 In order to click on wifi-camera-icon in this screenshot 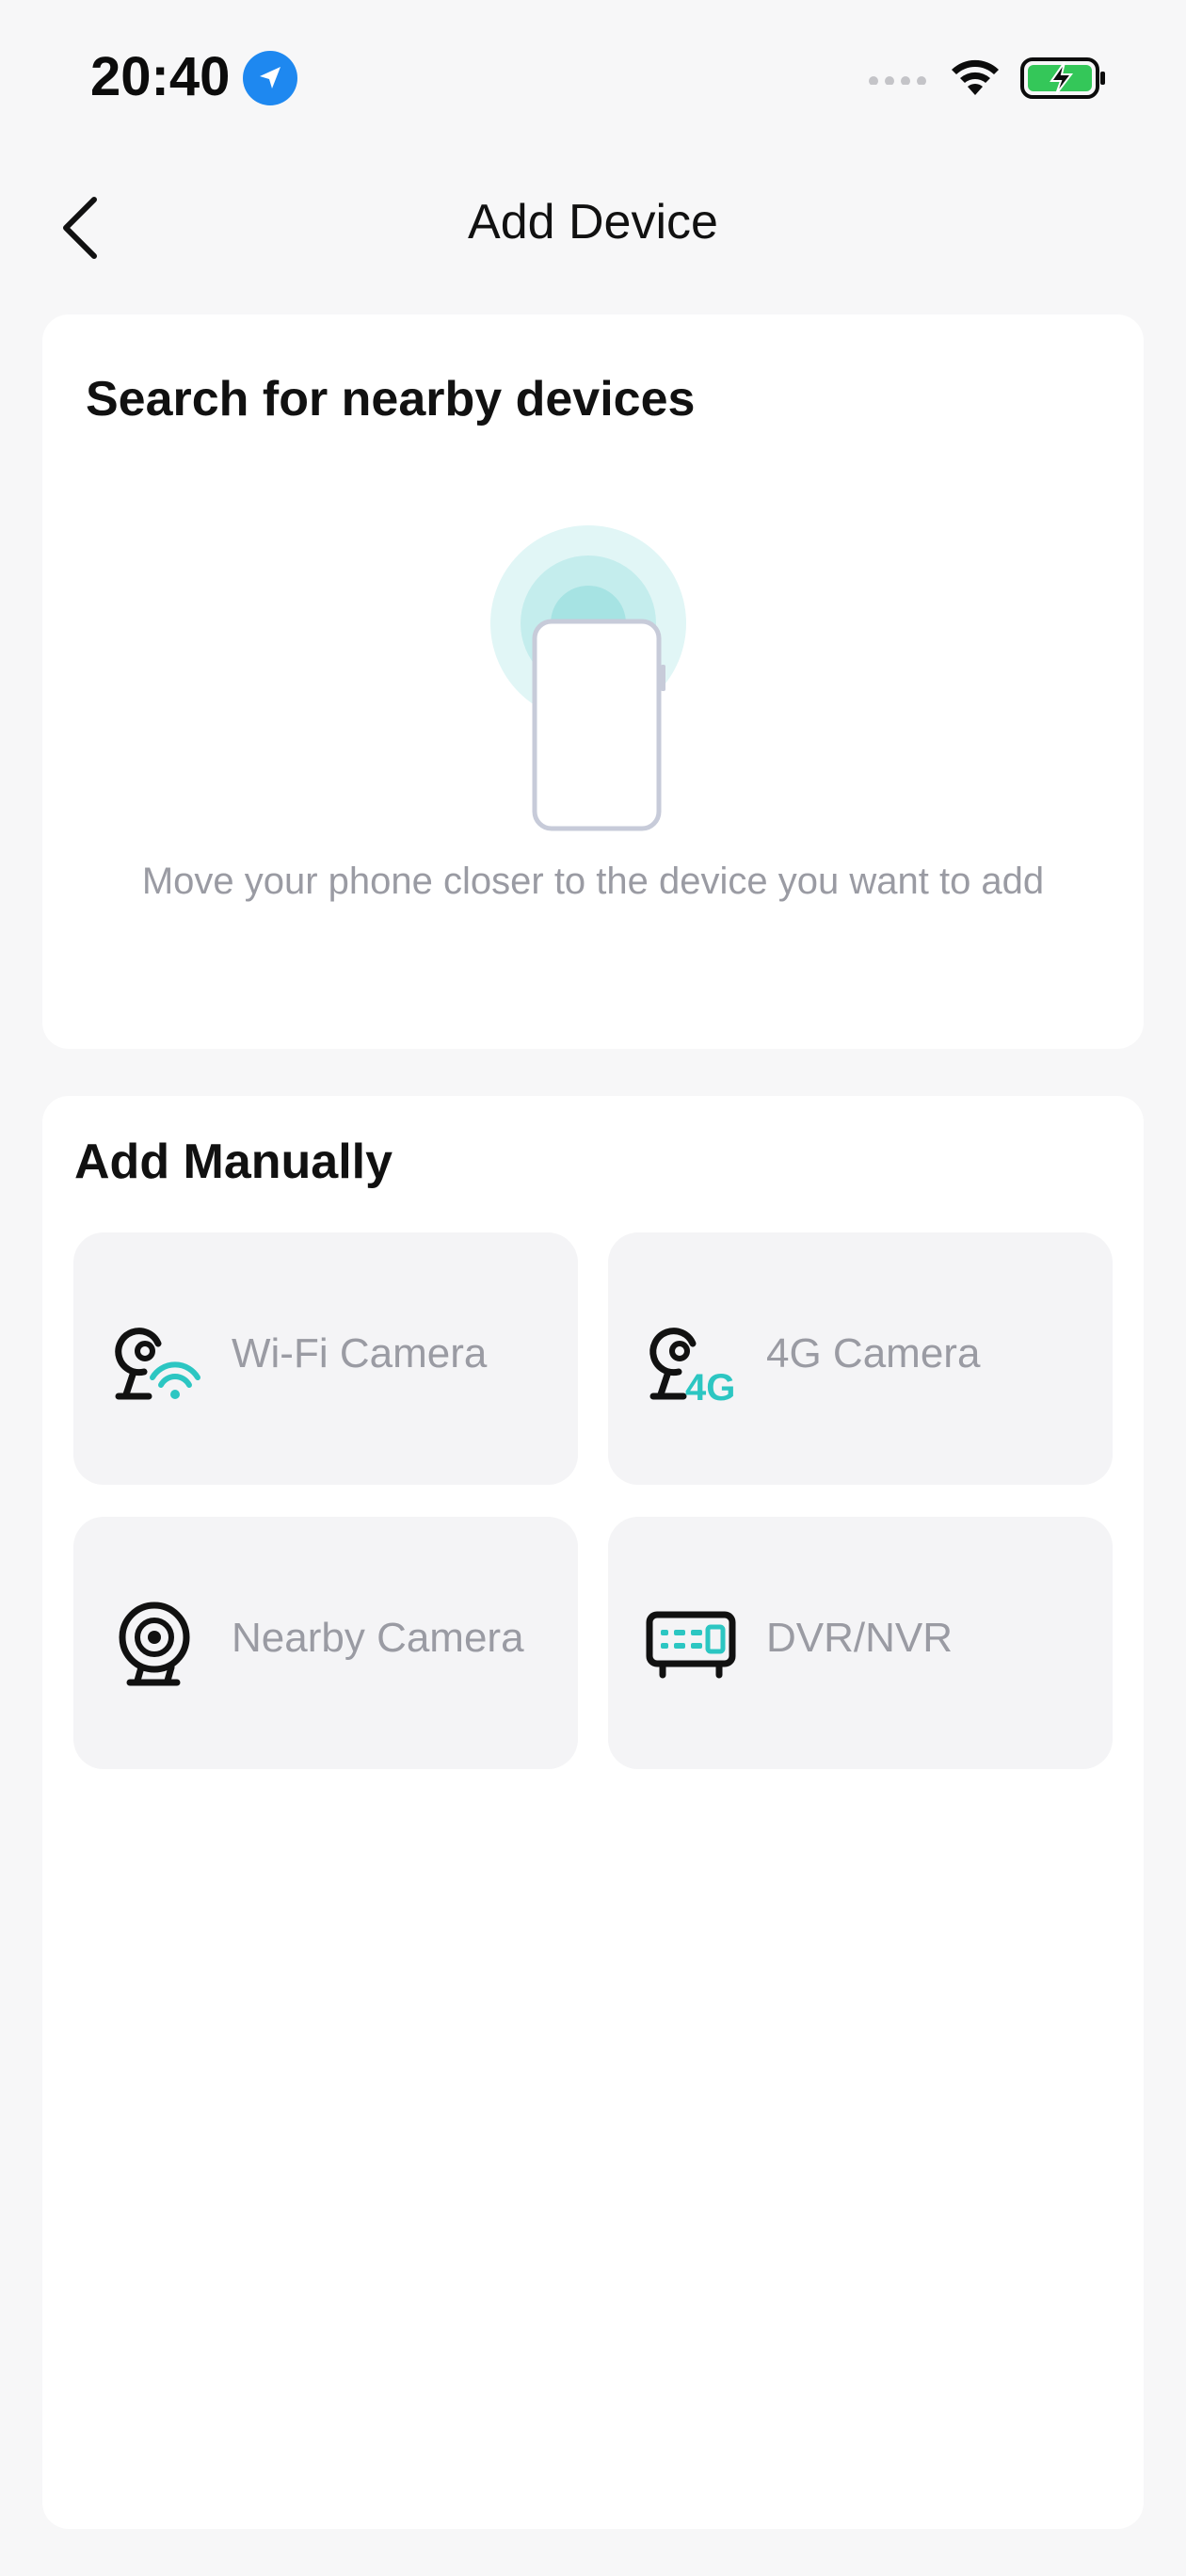, I will do `click(158, 1359)`.